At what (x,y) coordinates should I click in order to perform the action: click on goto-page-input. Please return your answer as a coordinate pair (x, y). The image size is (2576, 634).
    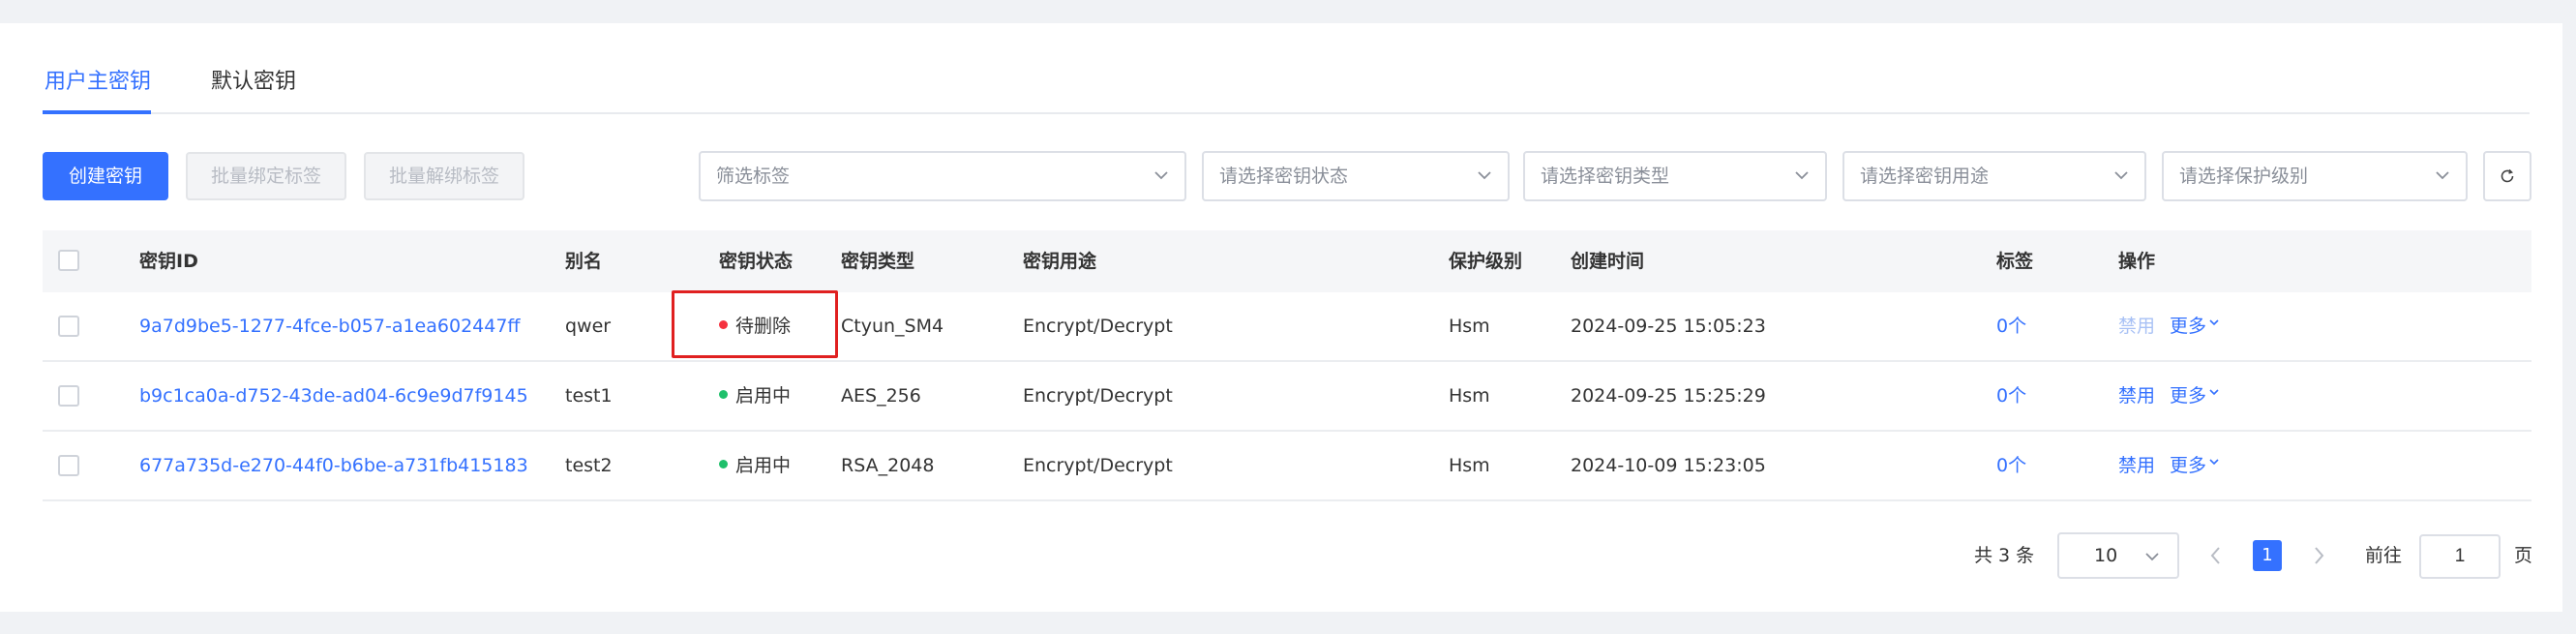
    Looking at the image, I should click on (2460, 556).